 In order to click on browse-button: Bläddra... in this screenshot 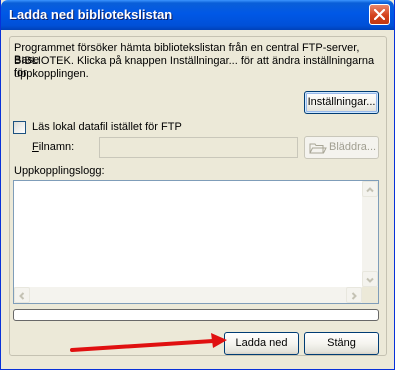, I will do `click(341, 147)`.